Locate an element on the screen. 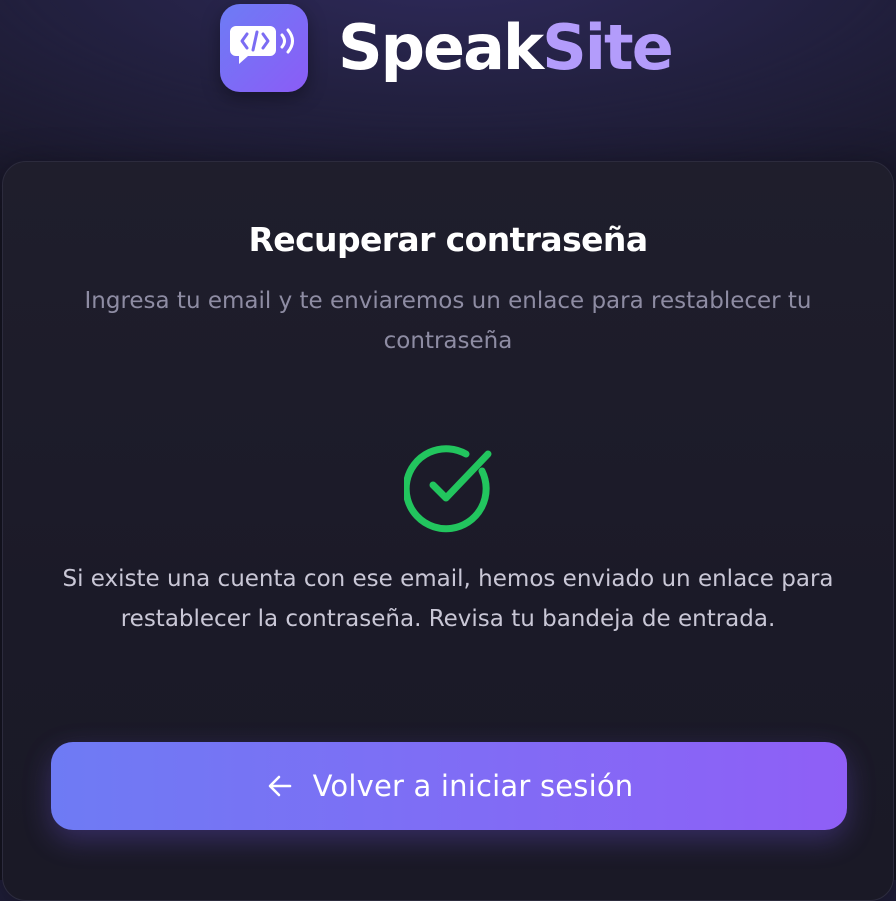  back-to-login-label: Volver a iniciar sesión is located at coordinates (473, 786).